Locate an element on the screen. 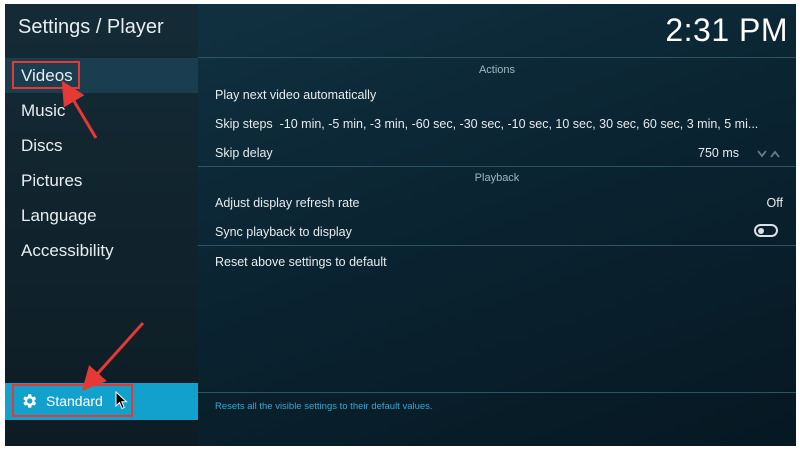  setting-value: 750 ms is located at coordinates (718, 153).